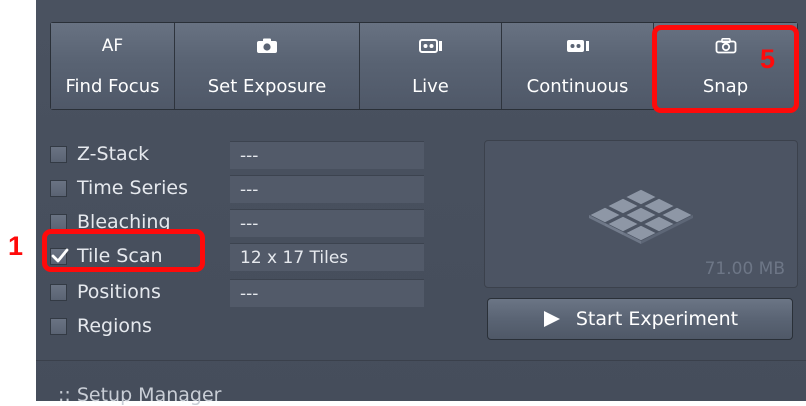 The width and height of the screenshot is (806, 406). I want to click on live-label: Live, so click(430, 86).